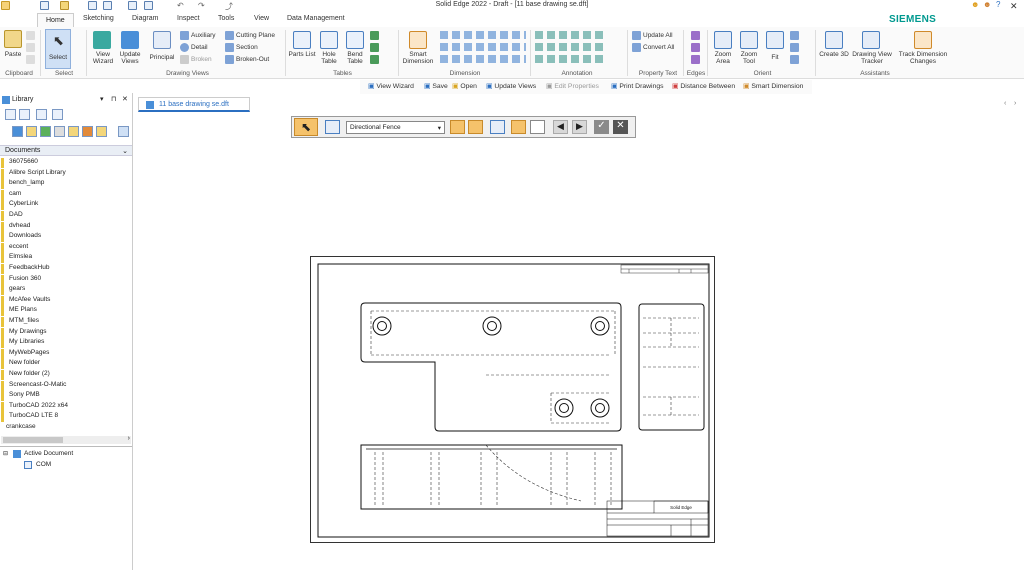 This screenshot has width=1024, height=570. Describe the element at coordinates (723, 40) in the screenshot. I see `zoom-area-icon` at that location.